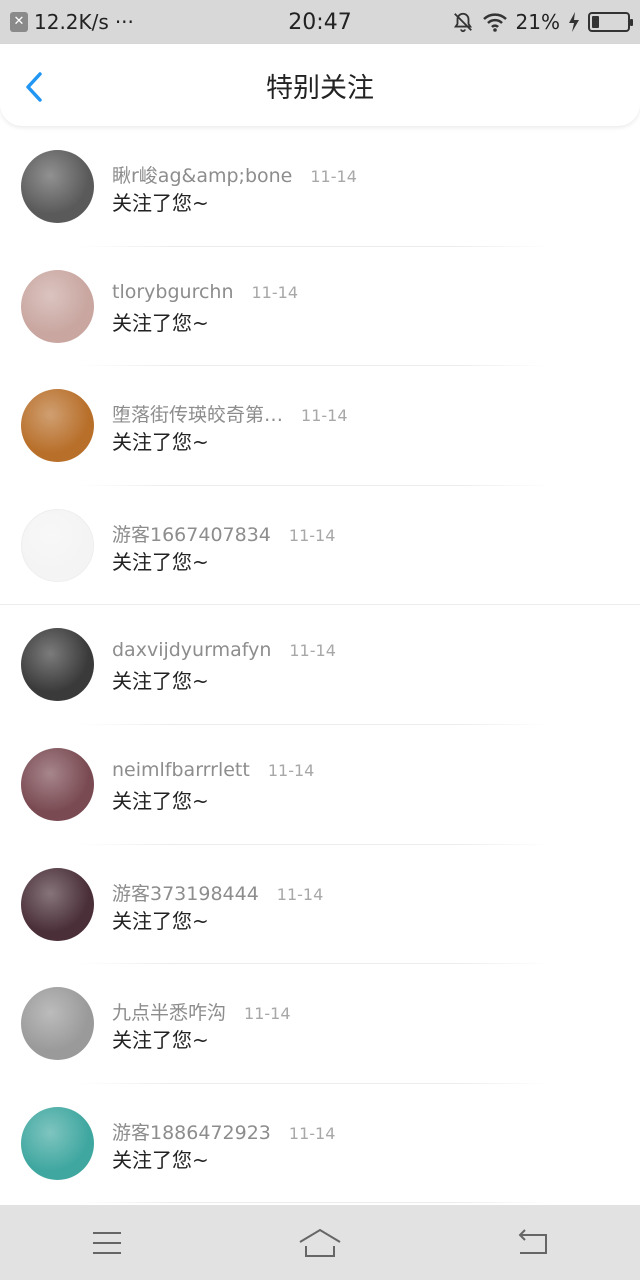 The height and width of the screenshot is (1280, 640). What do you see at coordinates (610, 22) in the screenshot?
I see `battery-icon` at bounding box center [610, 22].